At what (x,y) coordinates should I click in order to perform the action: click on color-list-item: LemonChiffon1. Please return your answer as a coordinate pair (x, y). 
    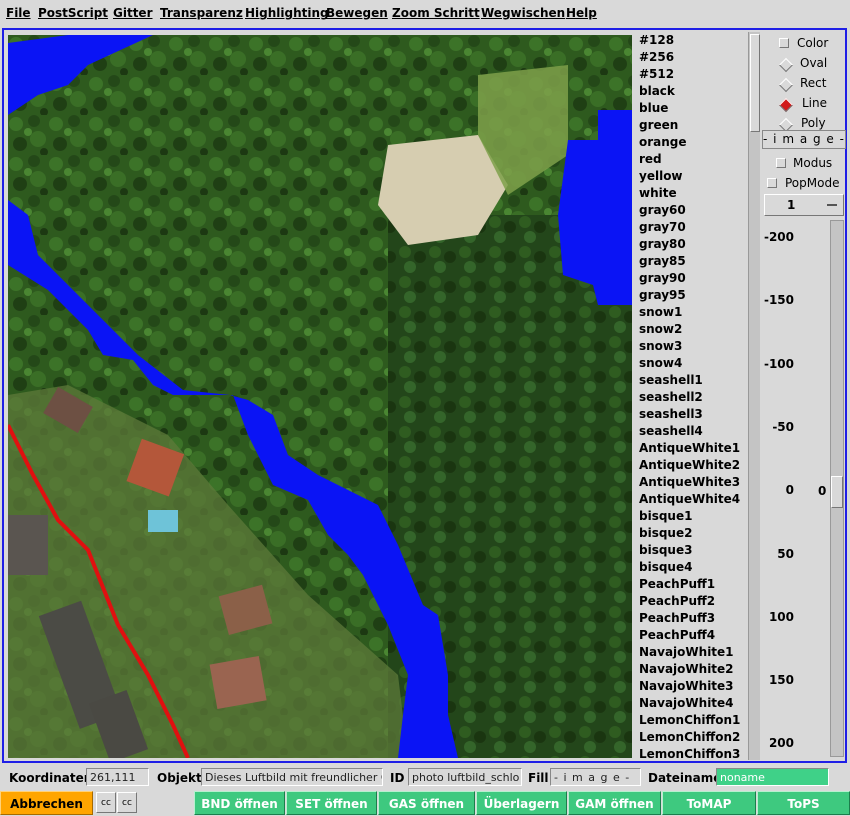
    Looking at the image, I should click on (691, 720).